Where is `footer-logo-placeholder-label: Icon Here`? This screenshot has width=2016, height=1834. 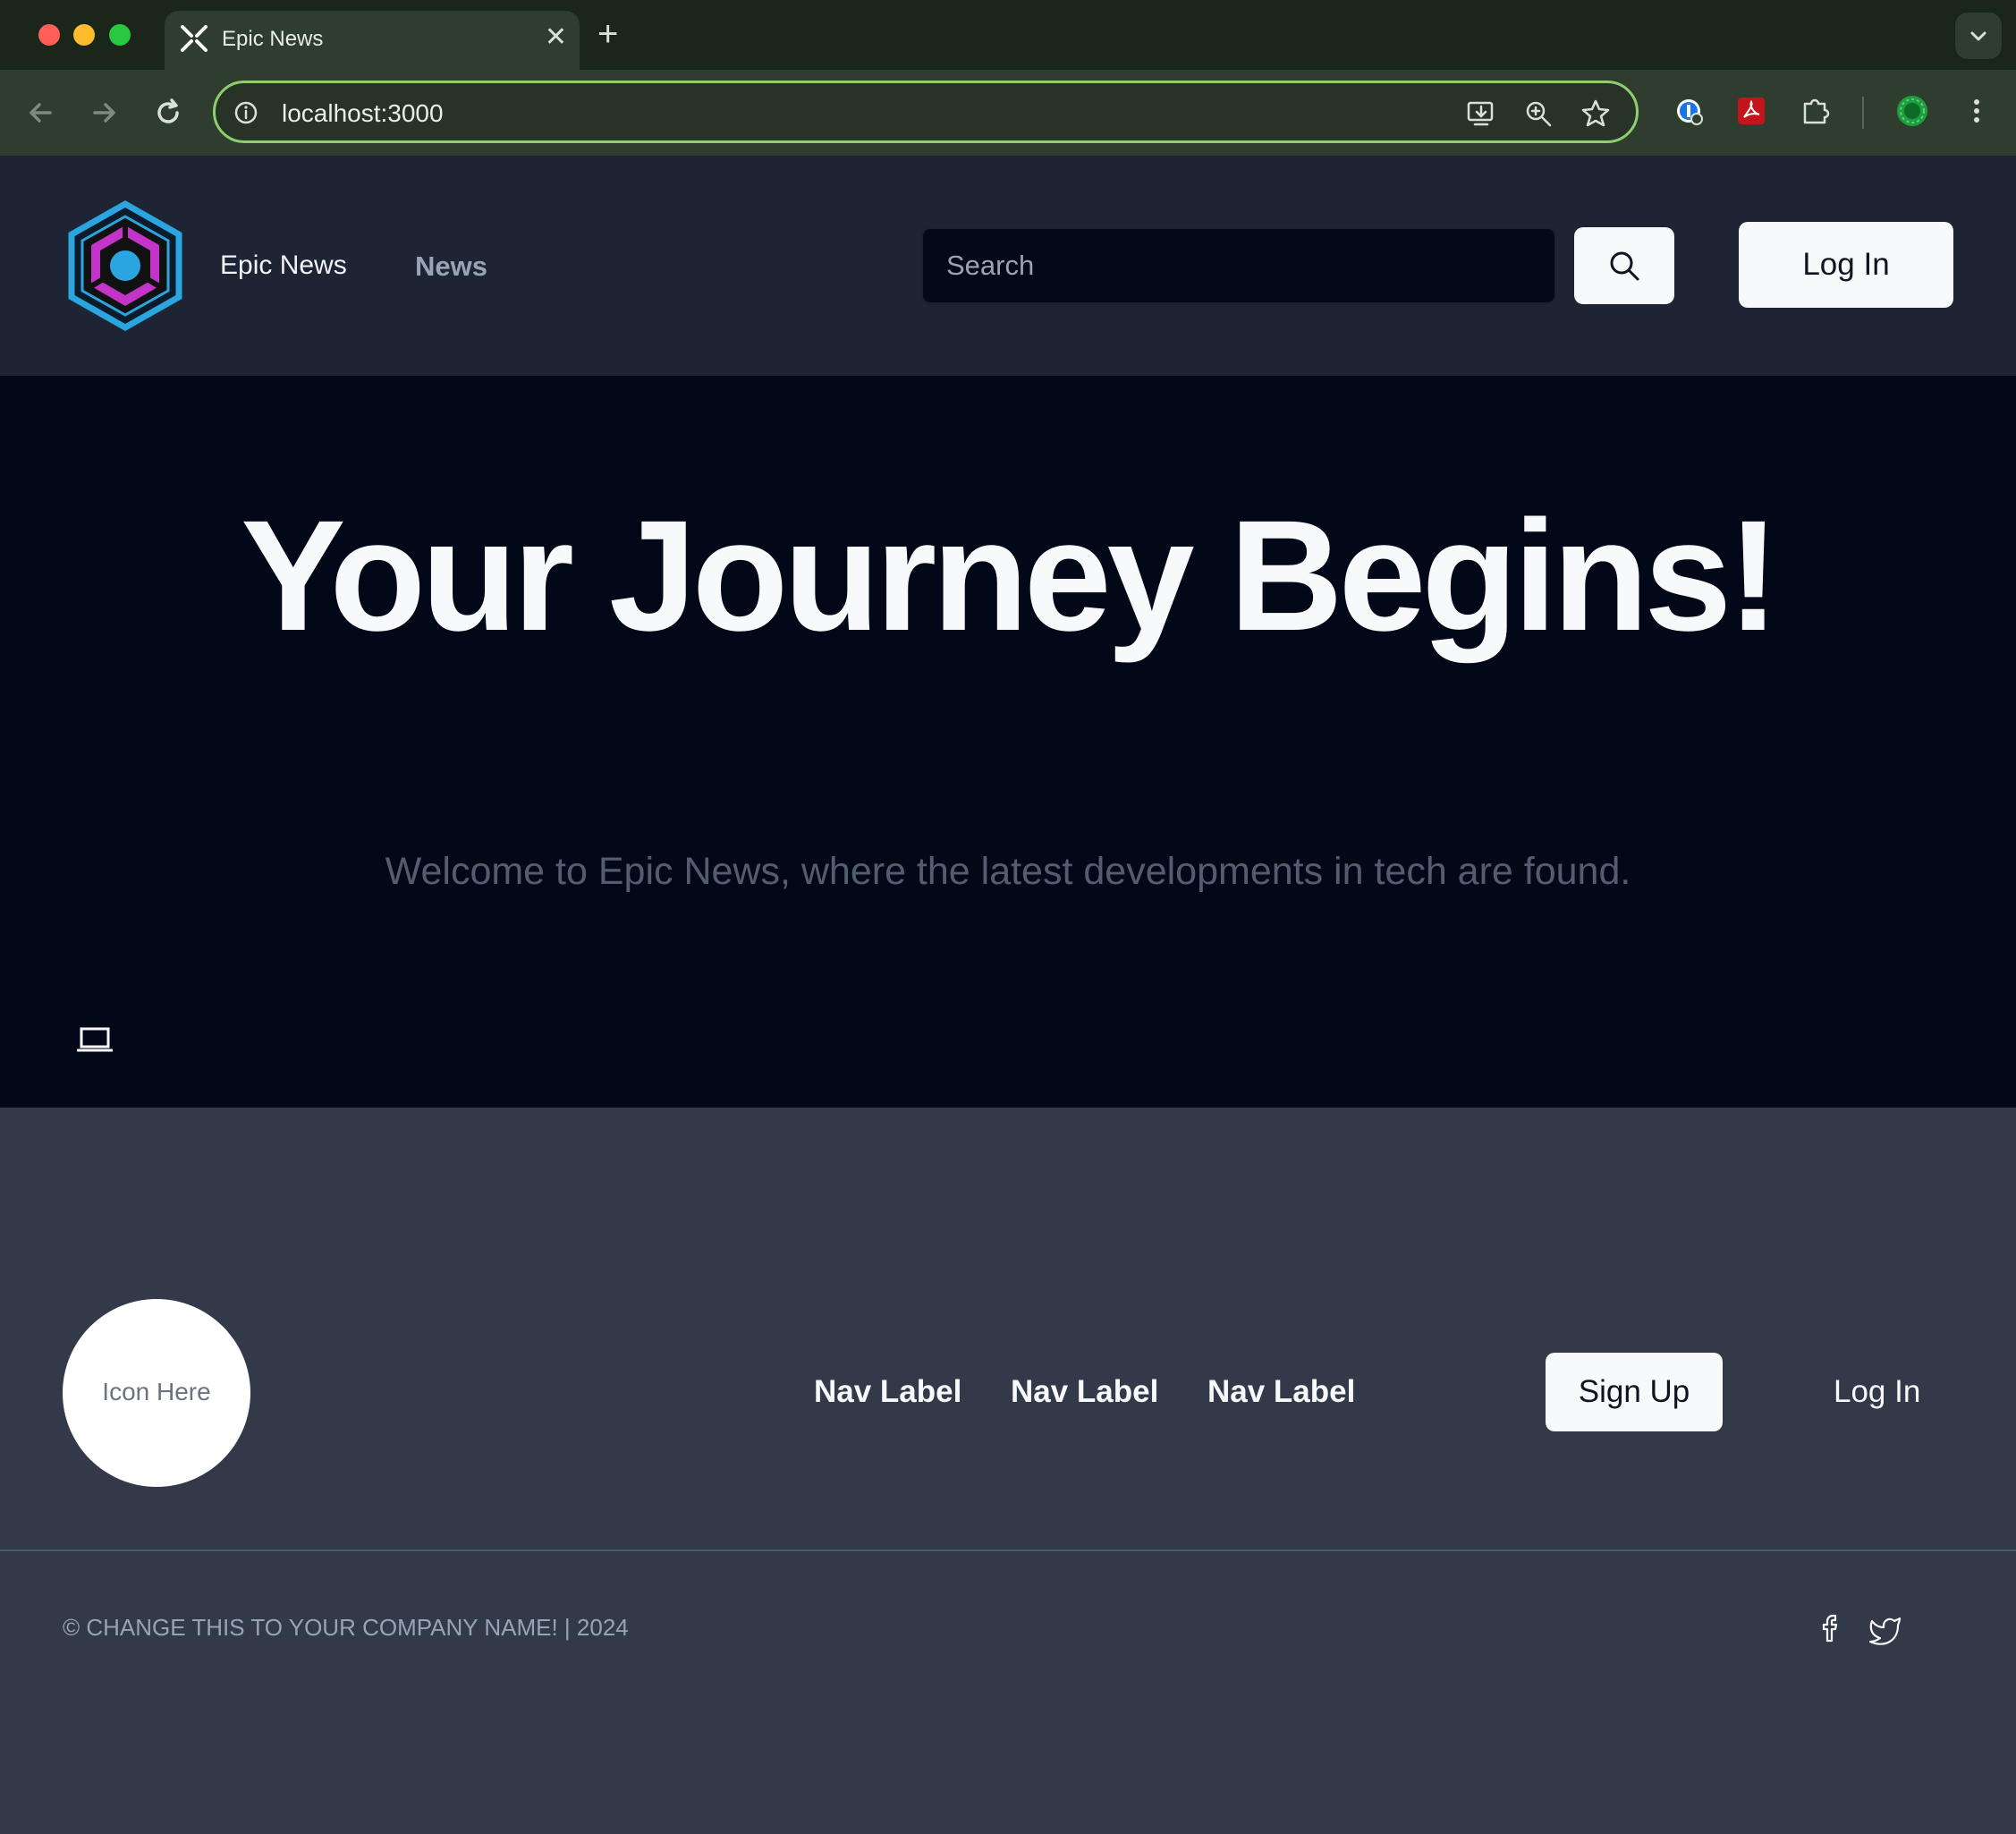 footer-logo-placeholder-label: Icon Here is located at coordinates (157, 1391).